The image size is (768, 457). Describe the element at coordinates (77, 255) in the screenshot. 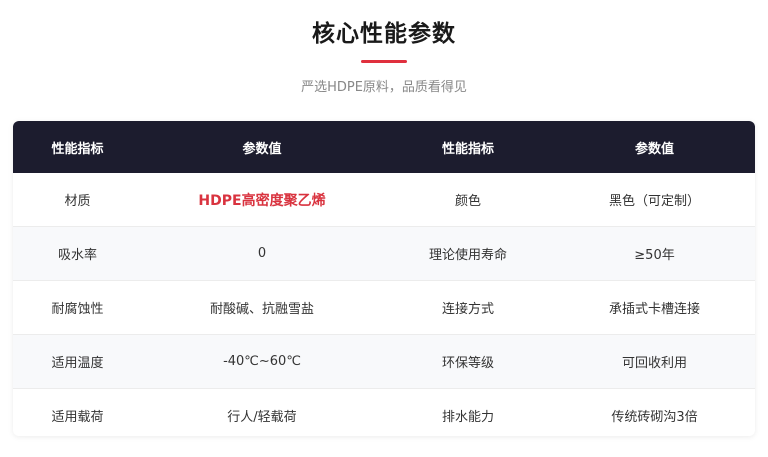

I see `table-cell: 吸水率` at that location.